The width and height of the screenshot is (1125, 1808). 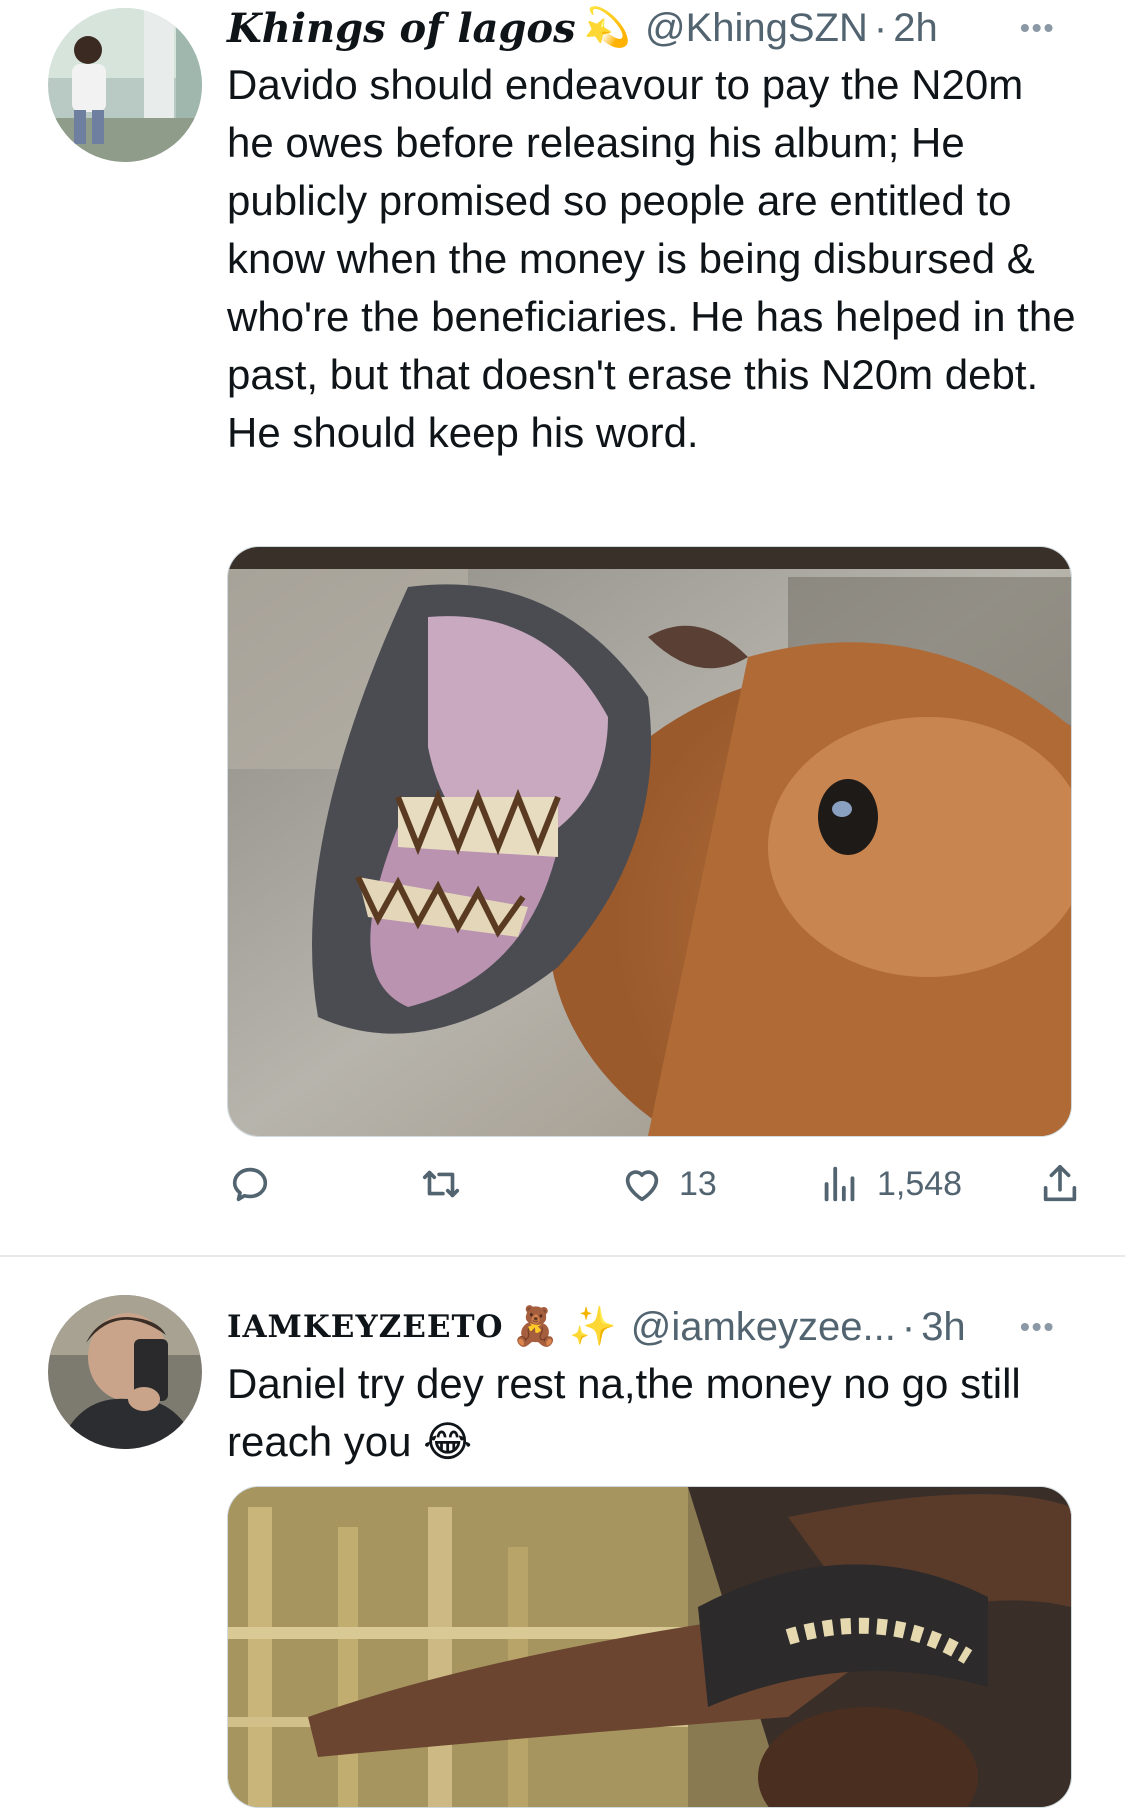 I want to click on tweet-header: IAMKEYZEETO 🧸 ✨ @iamkeyzee... · 3h, so click(x=596, y=1327).